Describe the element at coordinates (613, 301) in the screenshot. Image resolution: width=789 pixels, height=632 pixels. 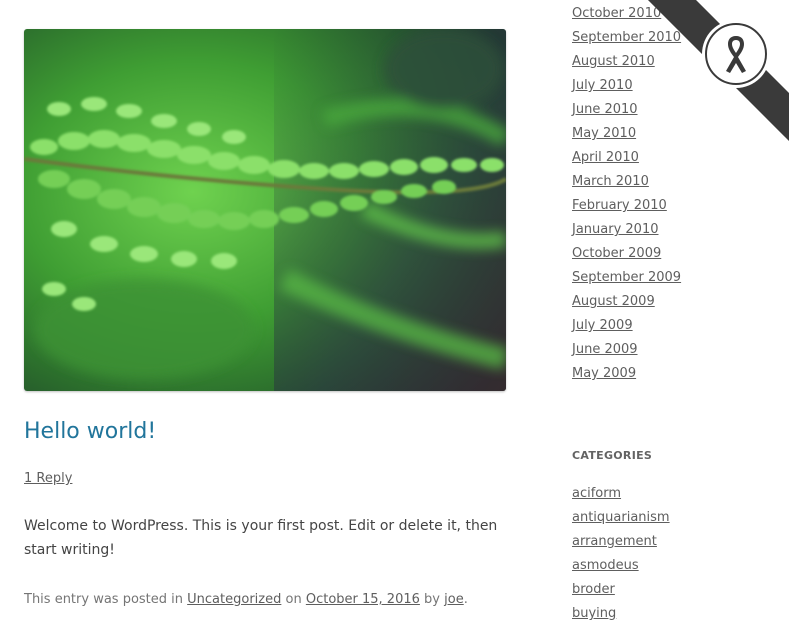
I see `archive-link: August 2009` at that location.